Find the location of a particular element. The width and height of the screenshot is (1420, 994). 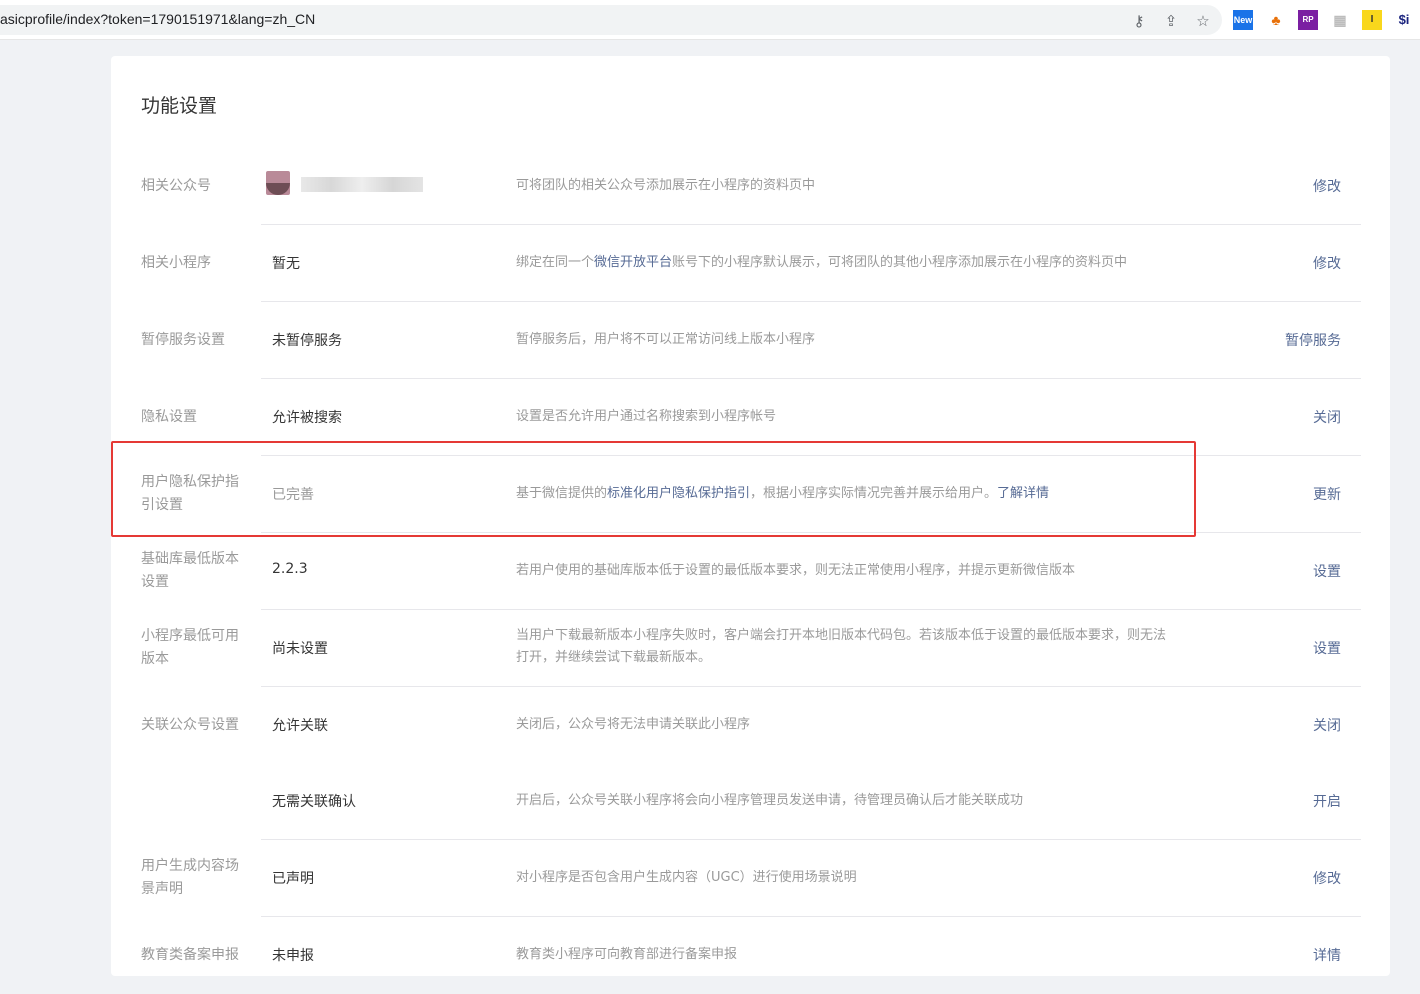

disable-search-button: 关闭 is located at coordinates (1327, 417).